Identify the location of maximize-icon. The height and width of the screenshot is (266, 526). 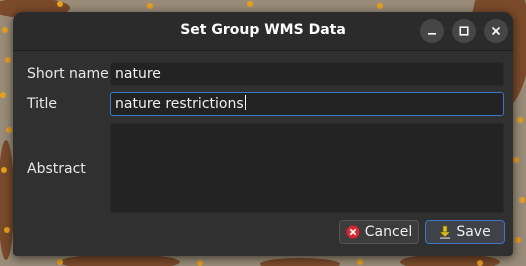
(464, 31).